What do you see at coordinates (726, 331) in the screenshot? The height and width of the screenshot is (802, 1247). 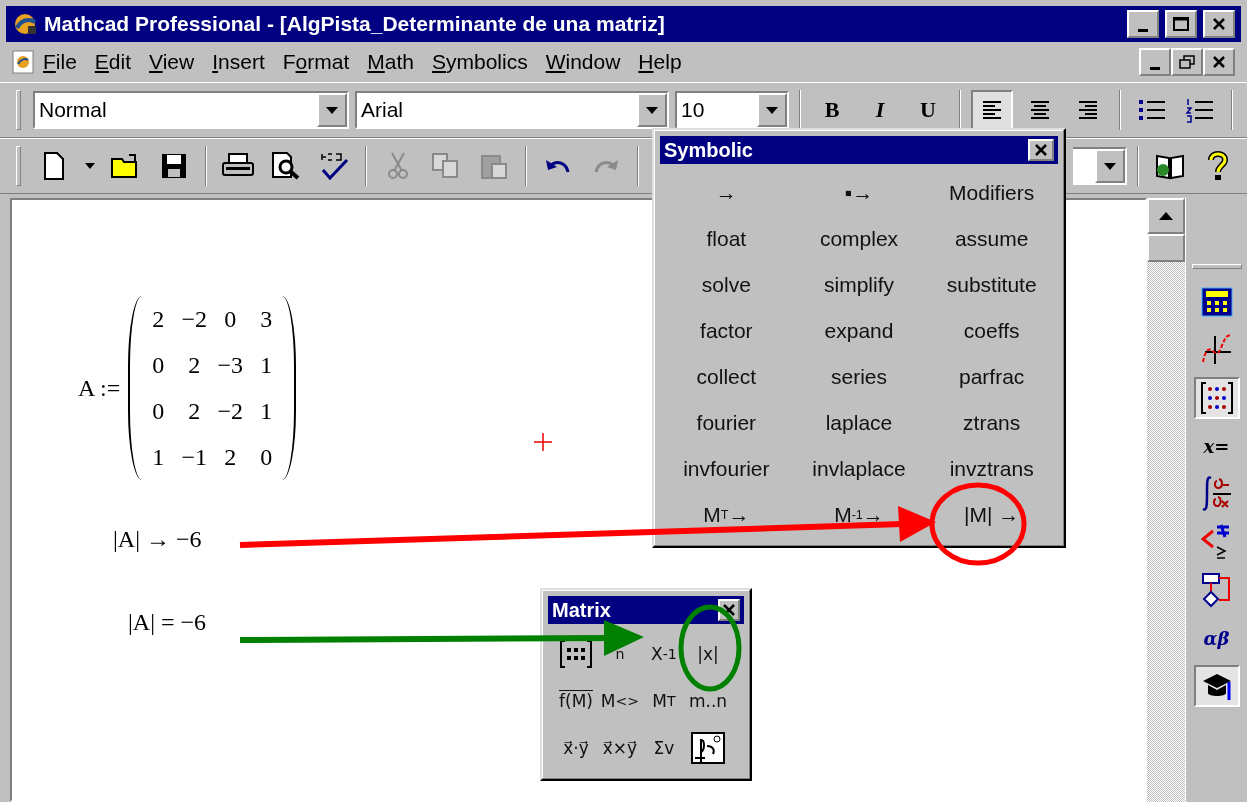 I see `symbolic-keyword-button: factor` at bounding box center [726, 331].